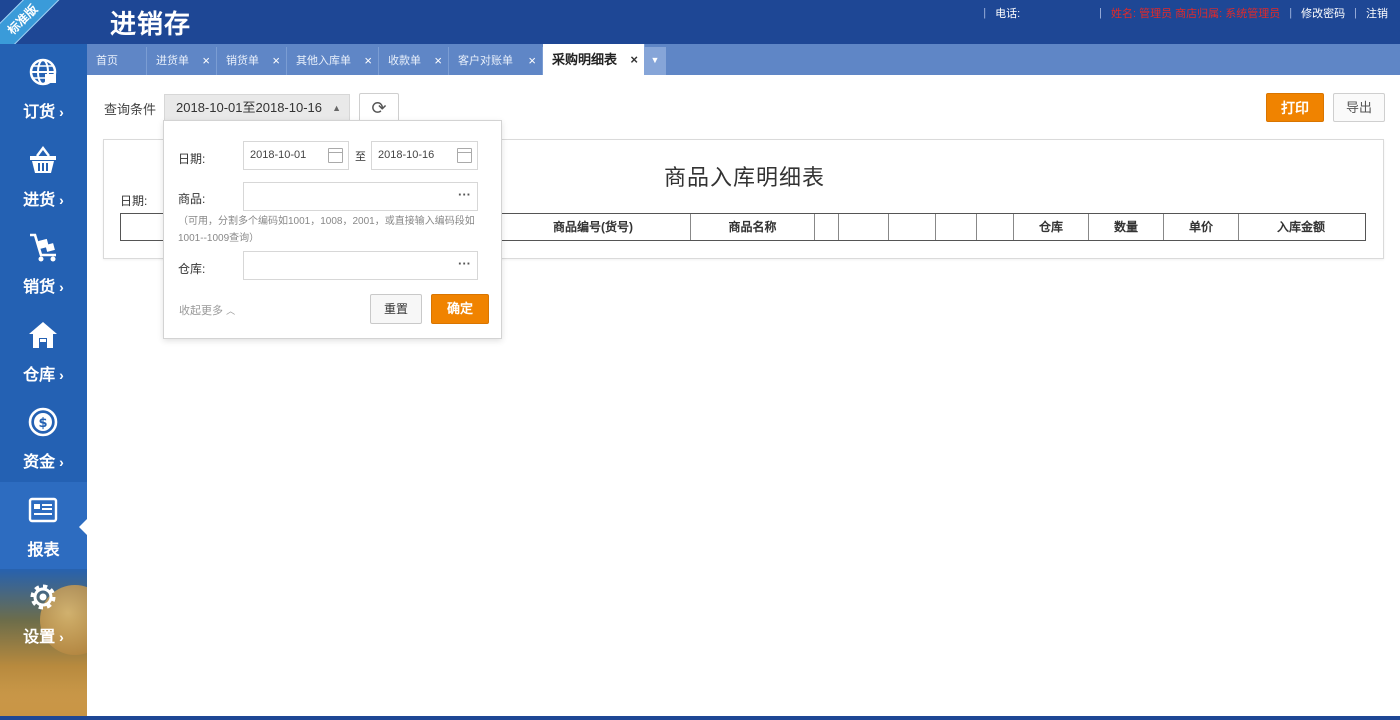 The width and height of the screenshot is (1400, 720). Describe the element at coordinates (192, 159) in the screenshot. I see `date-label: 日期:` at that location.